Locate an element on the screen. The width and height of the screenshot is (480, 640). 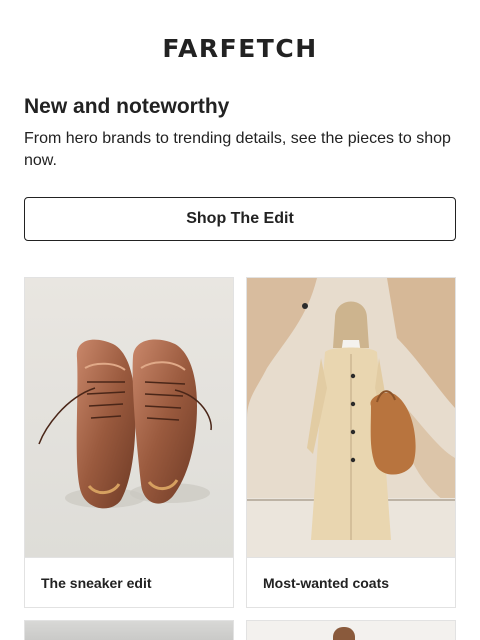
partial-figure-shape is located at coordinates (344, 633).